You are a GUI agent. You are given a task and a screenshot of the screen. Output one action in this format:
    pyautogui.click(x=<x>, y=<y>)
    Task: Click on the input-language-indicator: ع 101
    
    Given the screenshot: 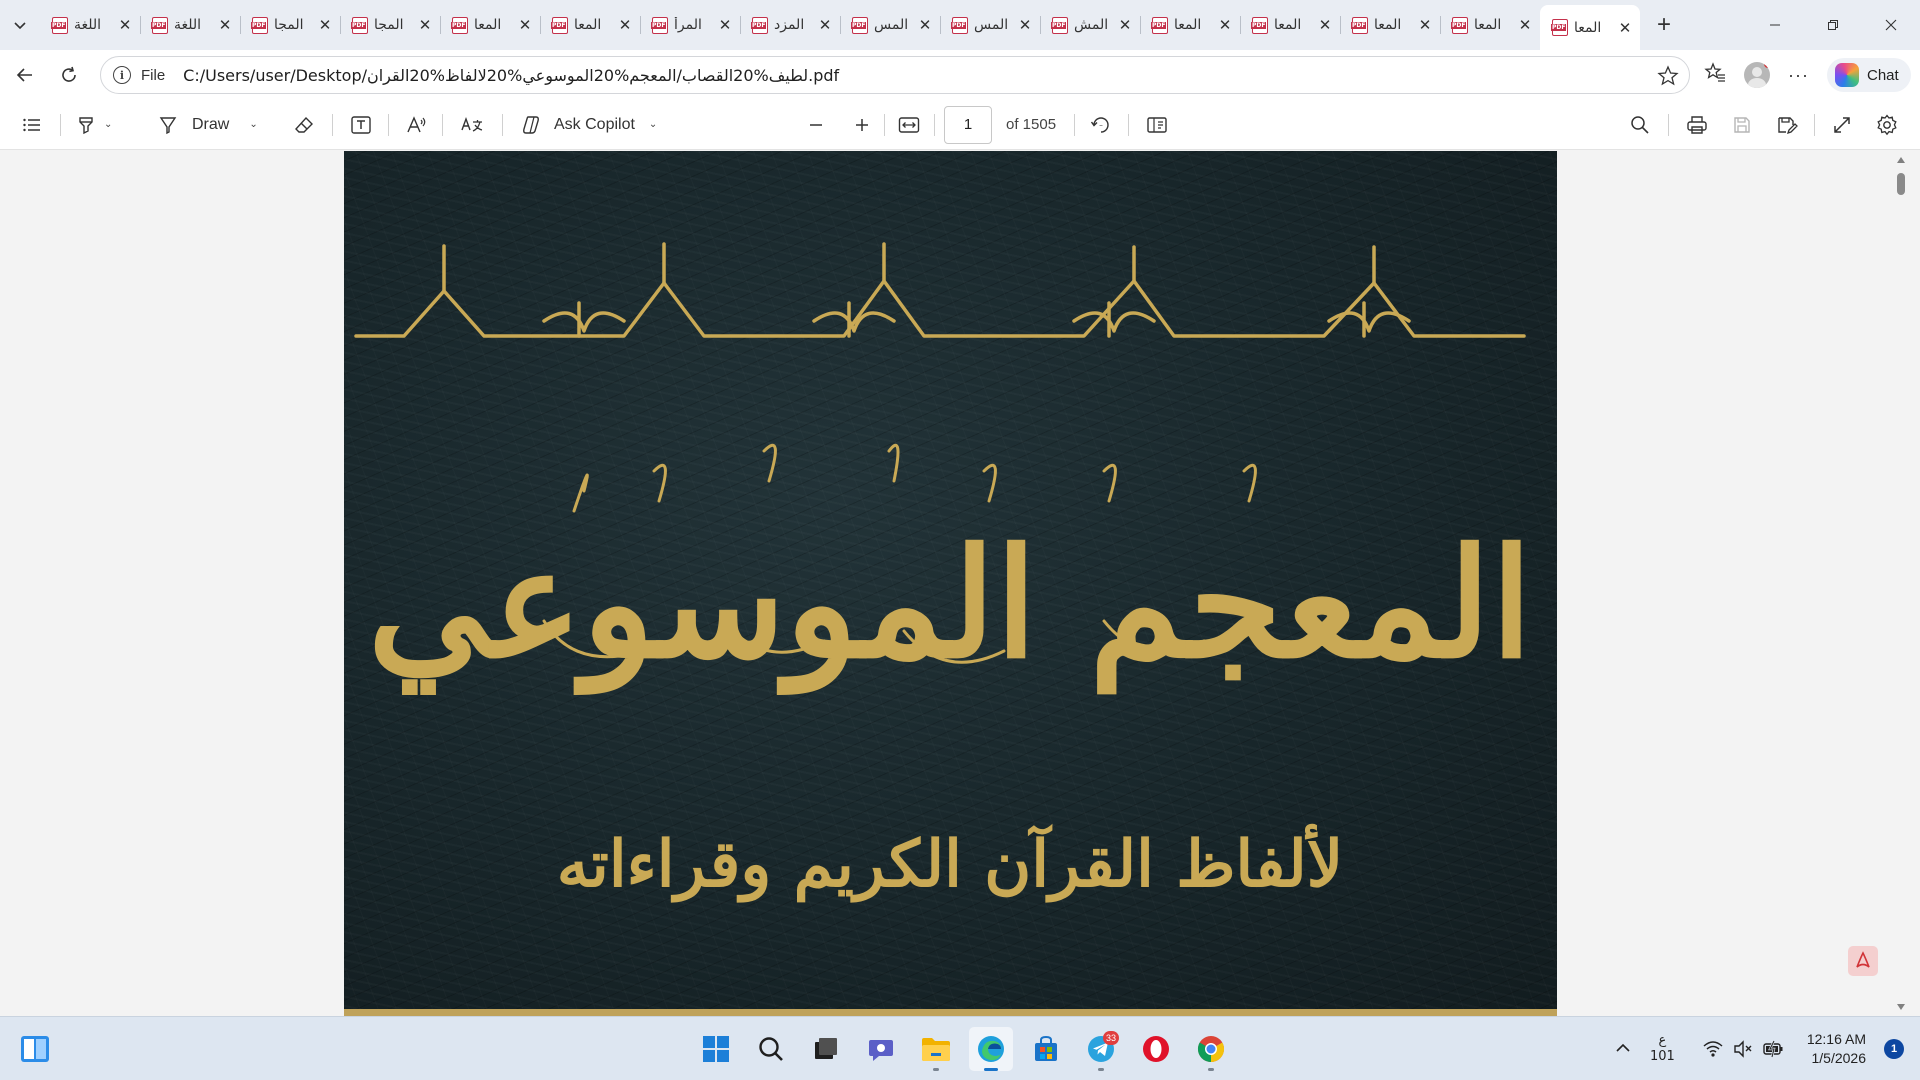 What is the action you would take?
    pyautogui.click(x=1662, y=1049)
    